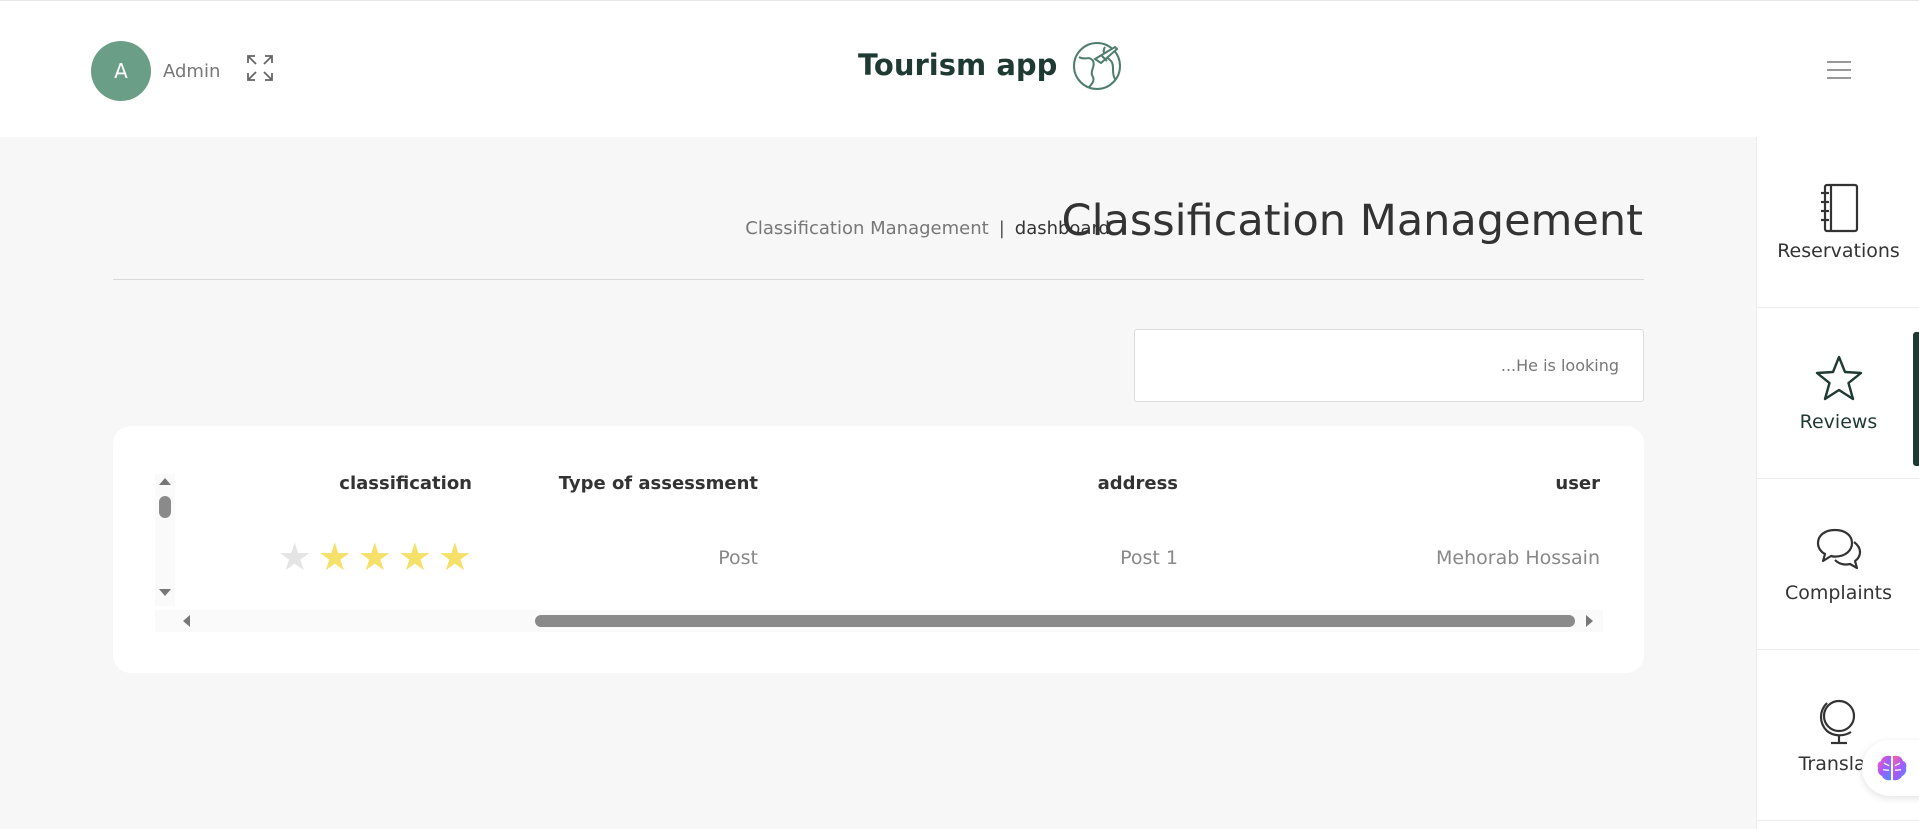 The width and height of the screenshot is (1919, 829). I want to click on scroll-right-arrow-icon, so click(1589, 621).